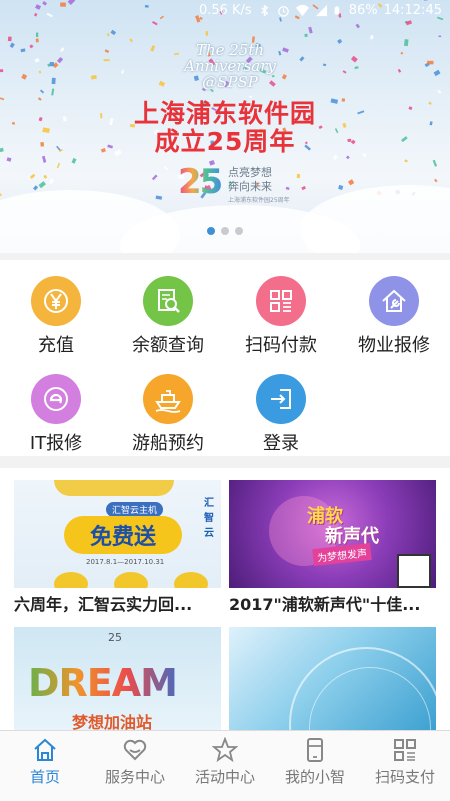 Image resolution: width=450 pixels, height=801 pixels. I want to click on wifi-icon, so click(302, 10).